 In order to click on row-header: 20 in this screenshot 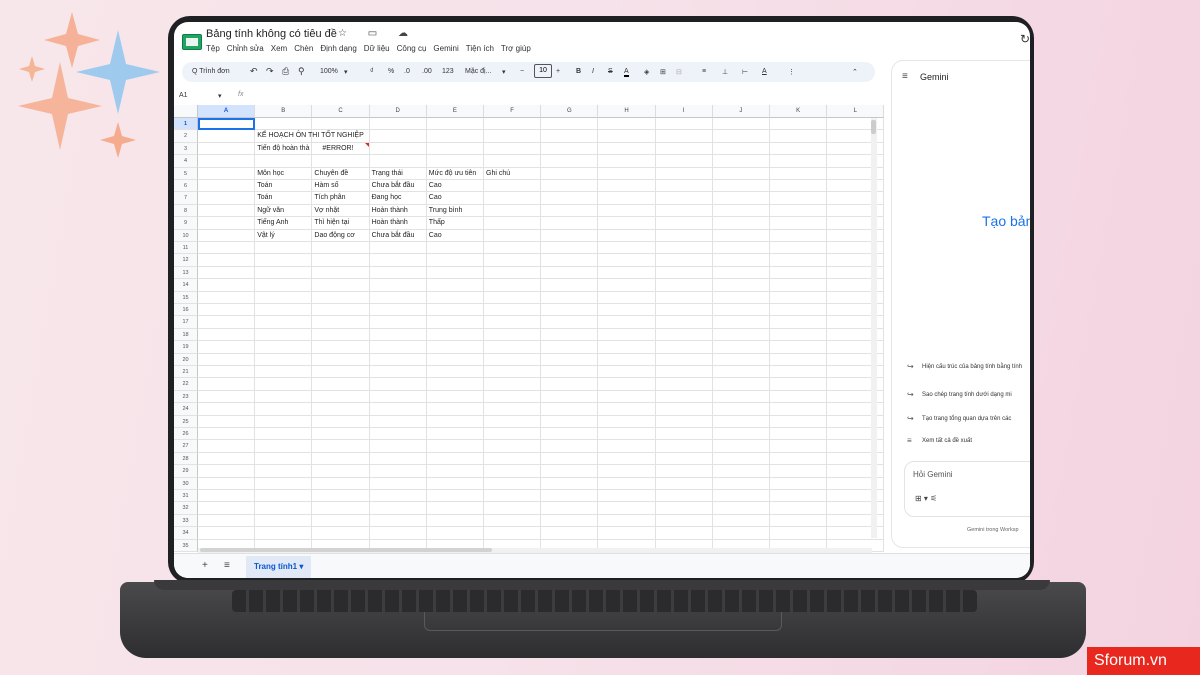, I will do `click(186, 359)`.